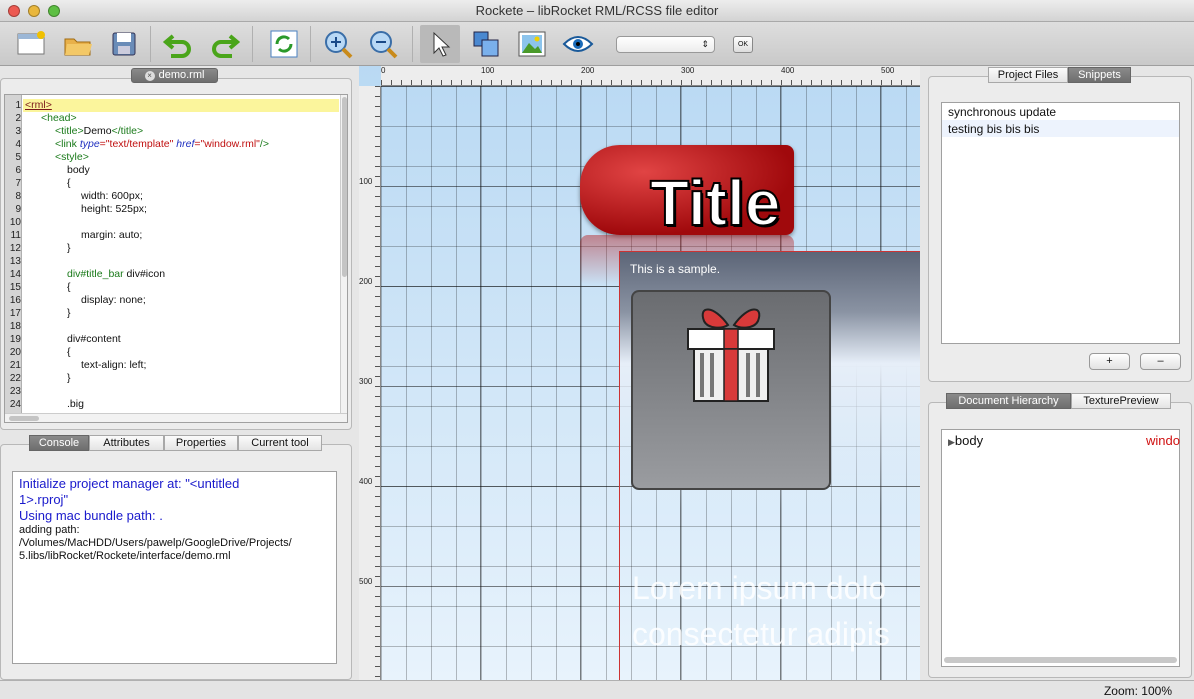 The width and height of the screenshot is (1194, 699). Describe the element at coordinates (38, 105) in the screenshot. I see `code-token: <rml>` at that location.